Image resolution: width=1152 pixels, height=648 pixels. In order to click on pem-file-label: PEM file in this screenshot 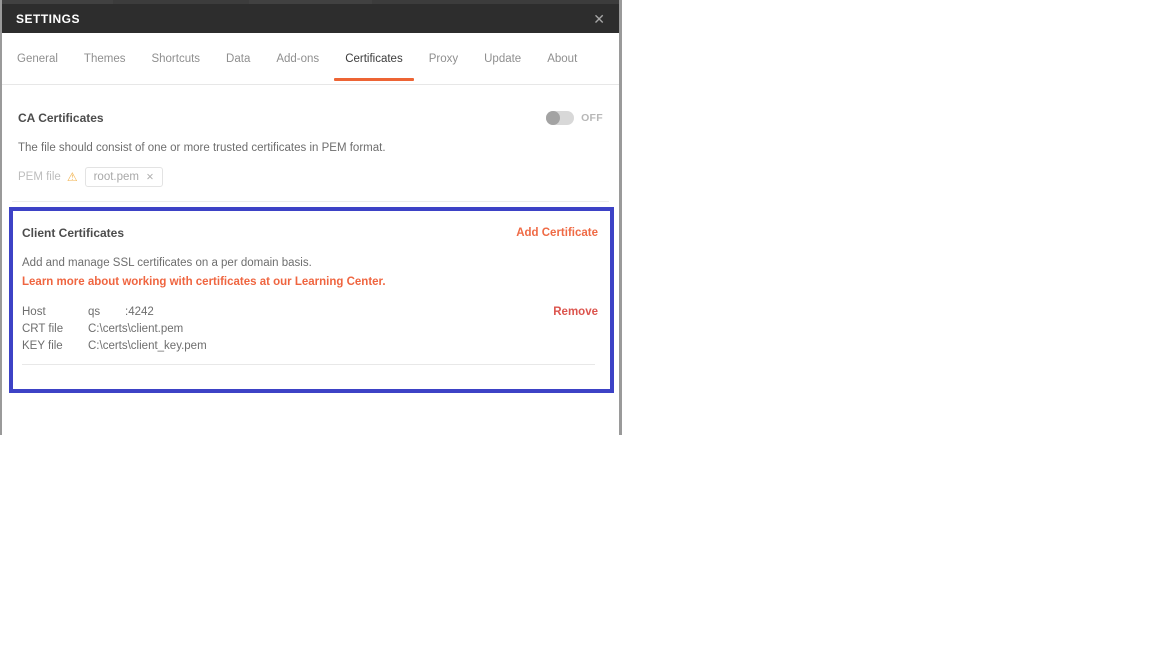, I will do `click(39, 177)`.